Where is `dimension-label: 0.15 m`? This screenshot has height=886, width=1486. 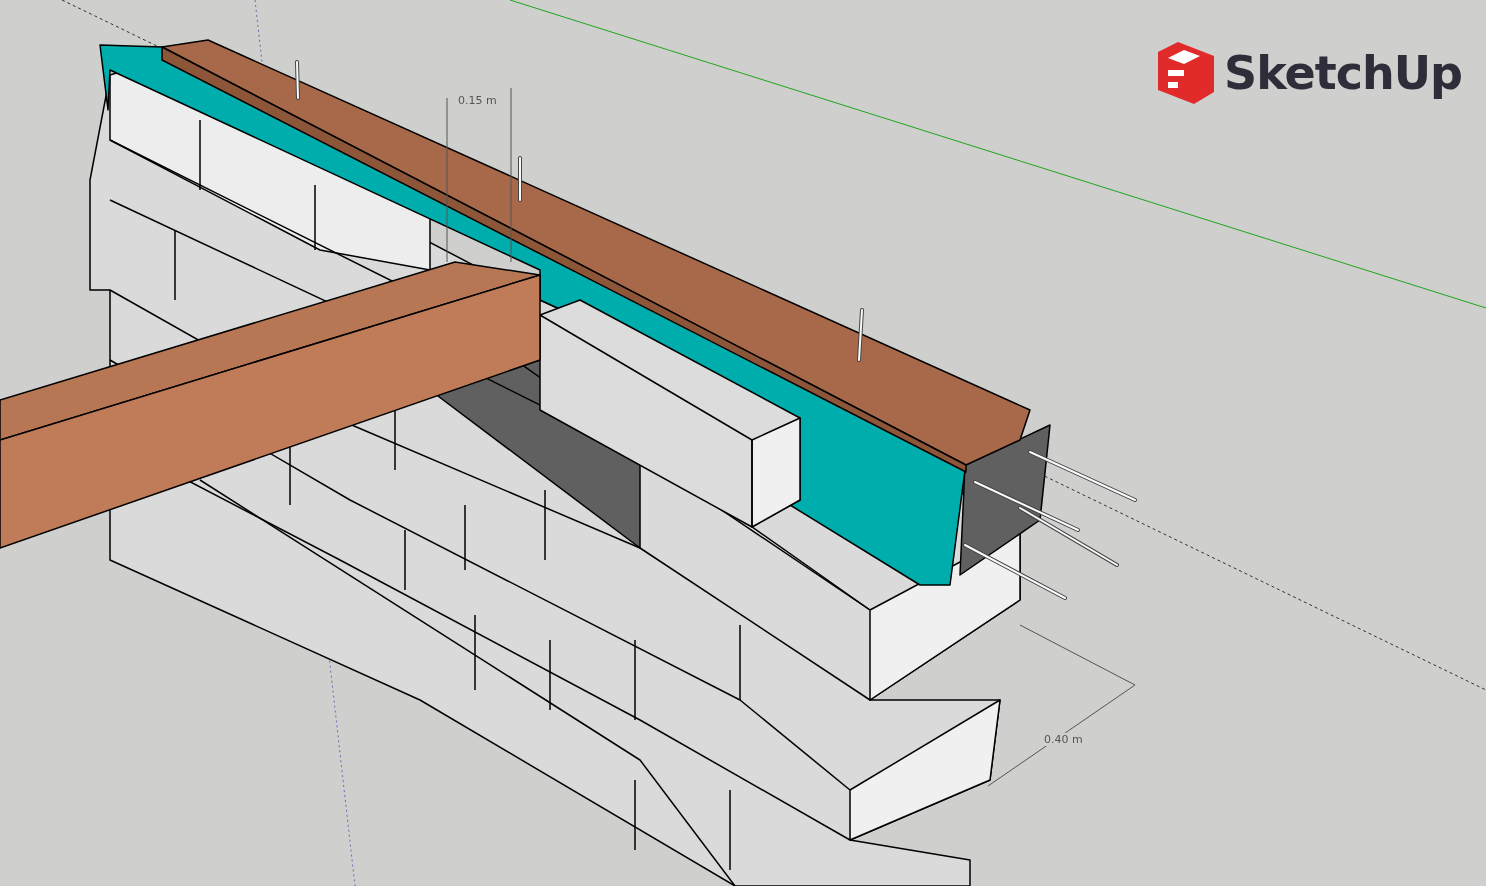 dimension-label: 0.15 m is located at coordinates (477, 100).